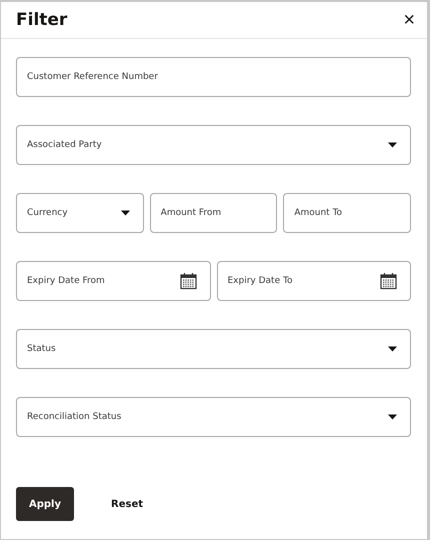 This screenshot has width=435, height=544. What do you see at coordinates (347, 213) in the screenshot?
I see `input-field: Amount To` at bounding box center [347, 213].